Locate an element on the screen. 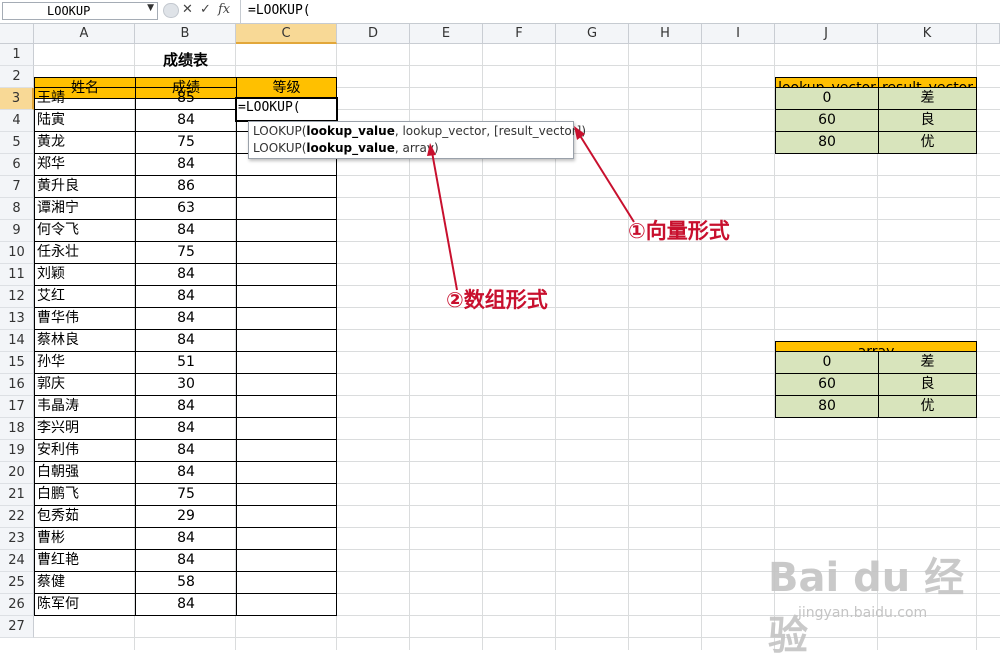 The width and height of the screenshot is (1000, 661). arrow-vector-head is located at coordinates (579, 133).